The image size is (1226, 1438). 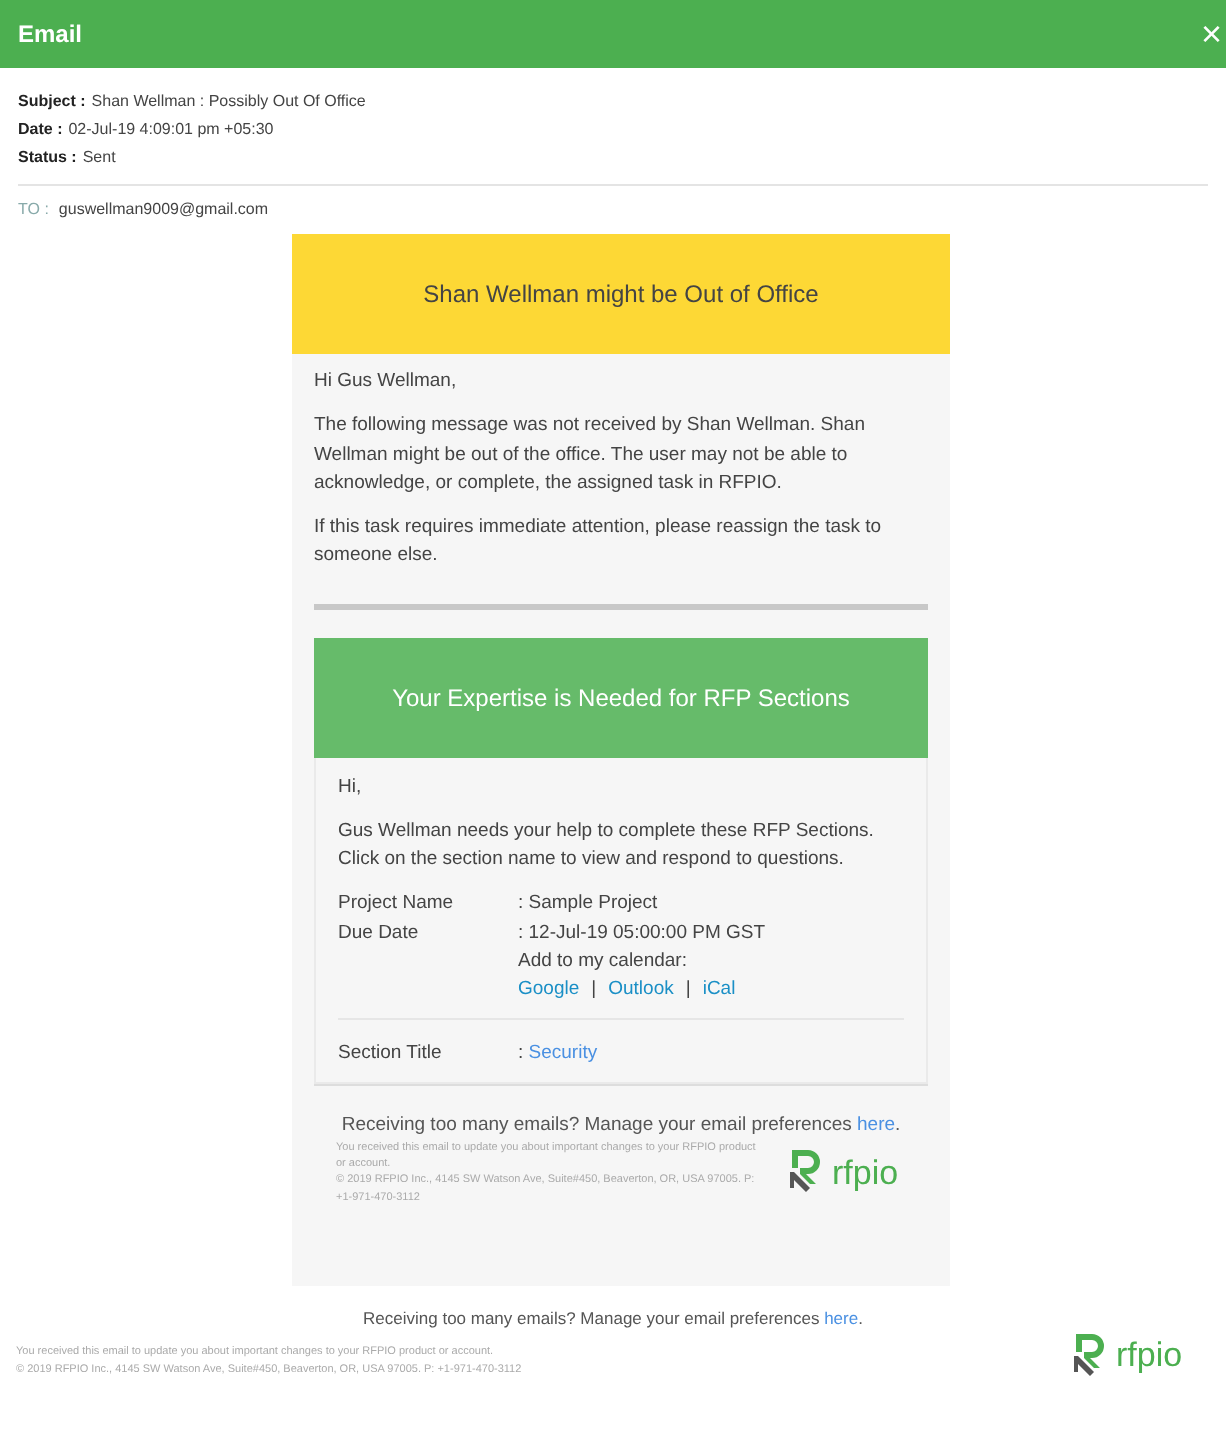 I want to click on calendar-label: Add to my calendar:, so click(x=602, y=961).